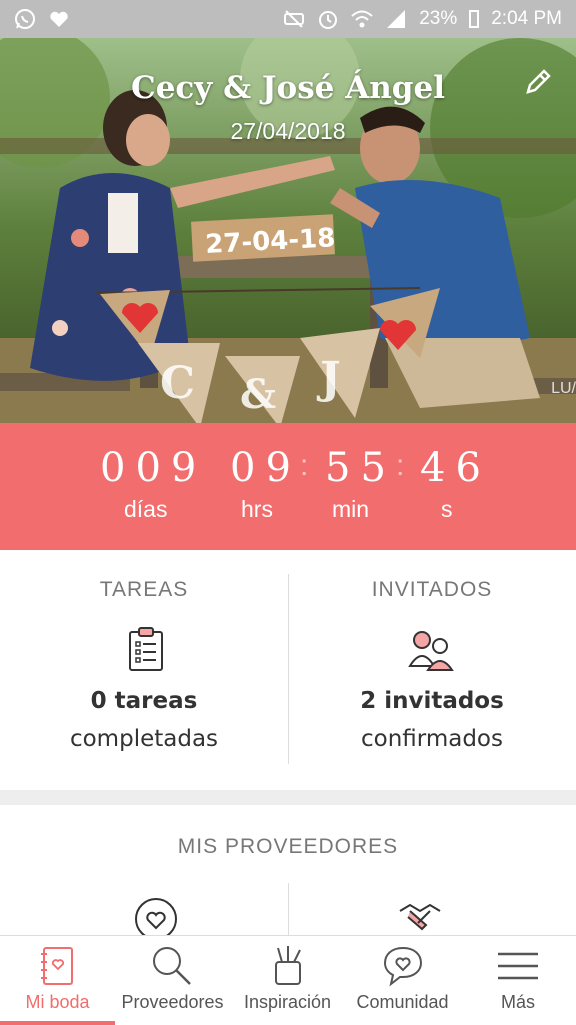  What do you see at coordinates (432, 701) in the screenshot?
I see `guests-count: 2 invitados` at bounding box center [432, 701].